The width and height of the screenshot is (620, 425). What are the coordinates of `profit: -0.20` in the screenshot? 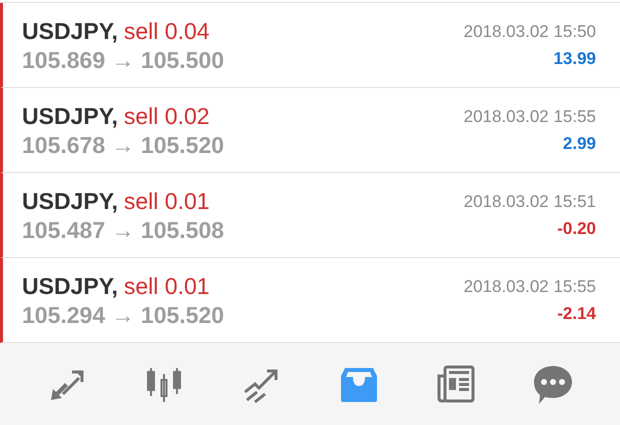 It's located at (576, 229).